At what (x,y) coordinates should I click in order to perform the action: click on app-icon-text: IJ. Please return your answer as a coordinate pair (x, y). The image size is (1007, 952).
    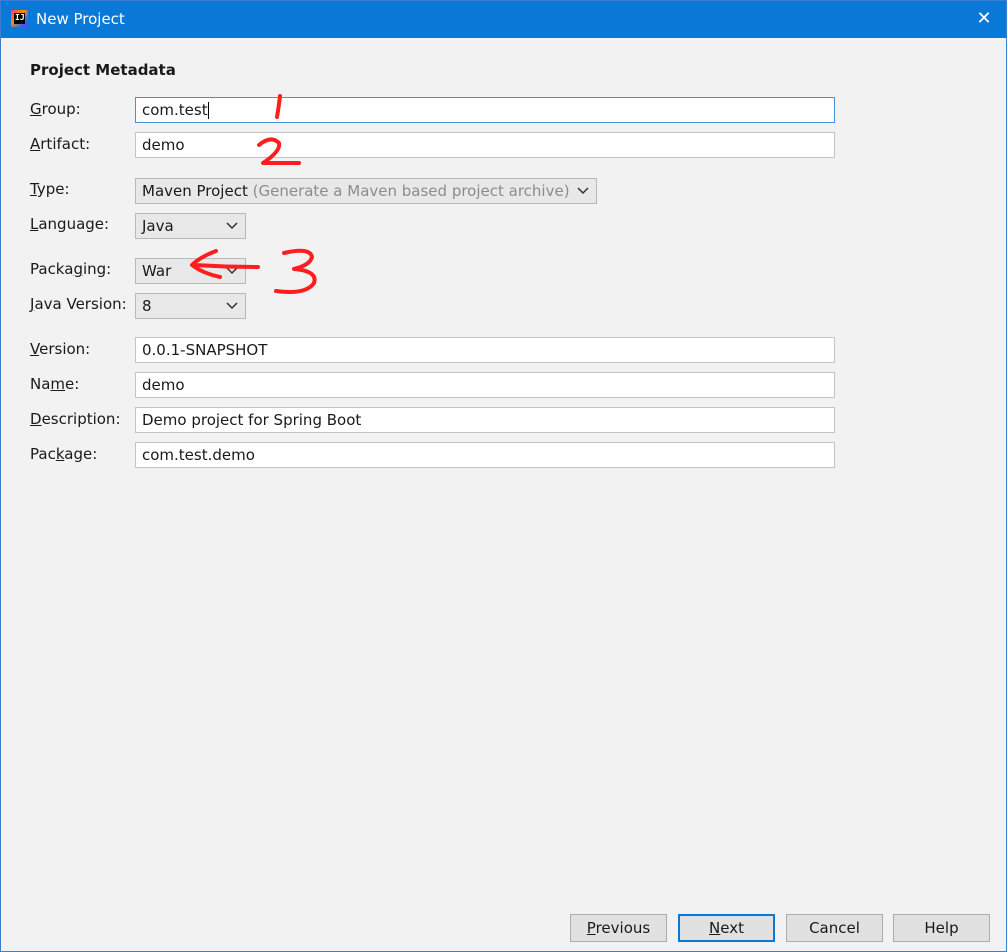
    Looking at the image, I should click on (19, 18).